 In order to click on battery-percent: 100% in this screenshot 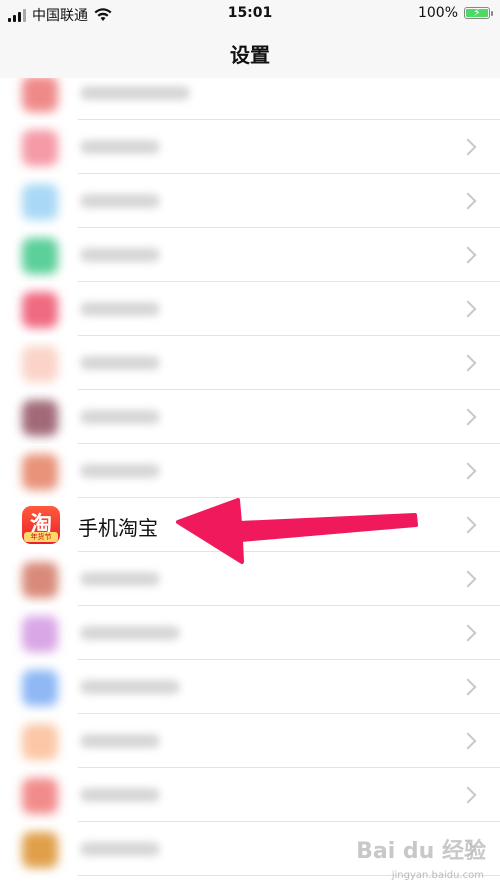, I will do `click(437, 13)`.